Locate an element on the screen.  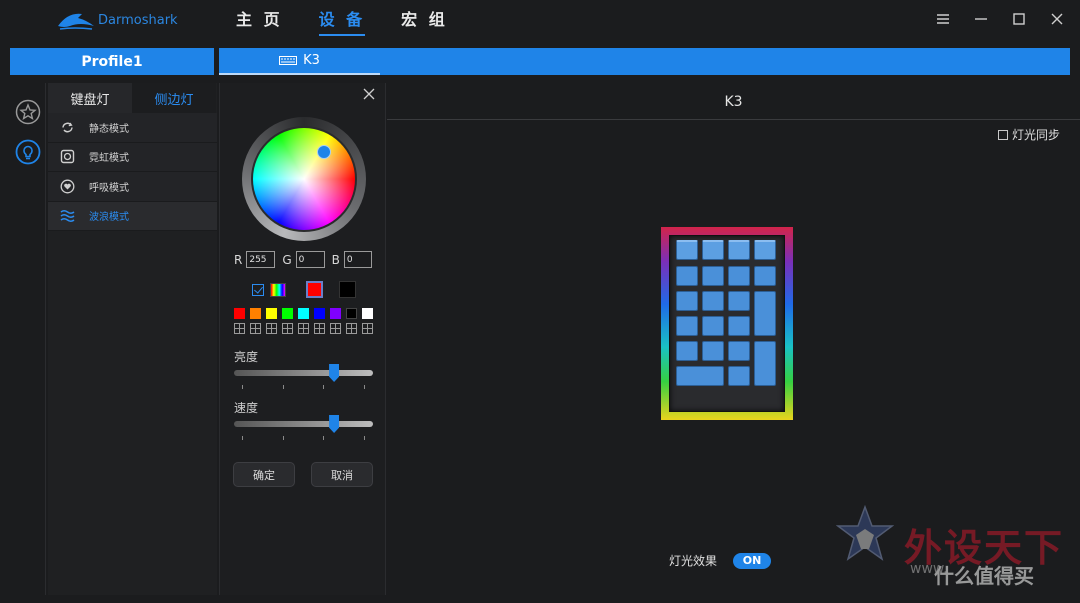
r-label: R is located at coordinates (238, 259).